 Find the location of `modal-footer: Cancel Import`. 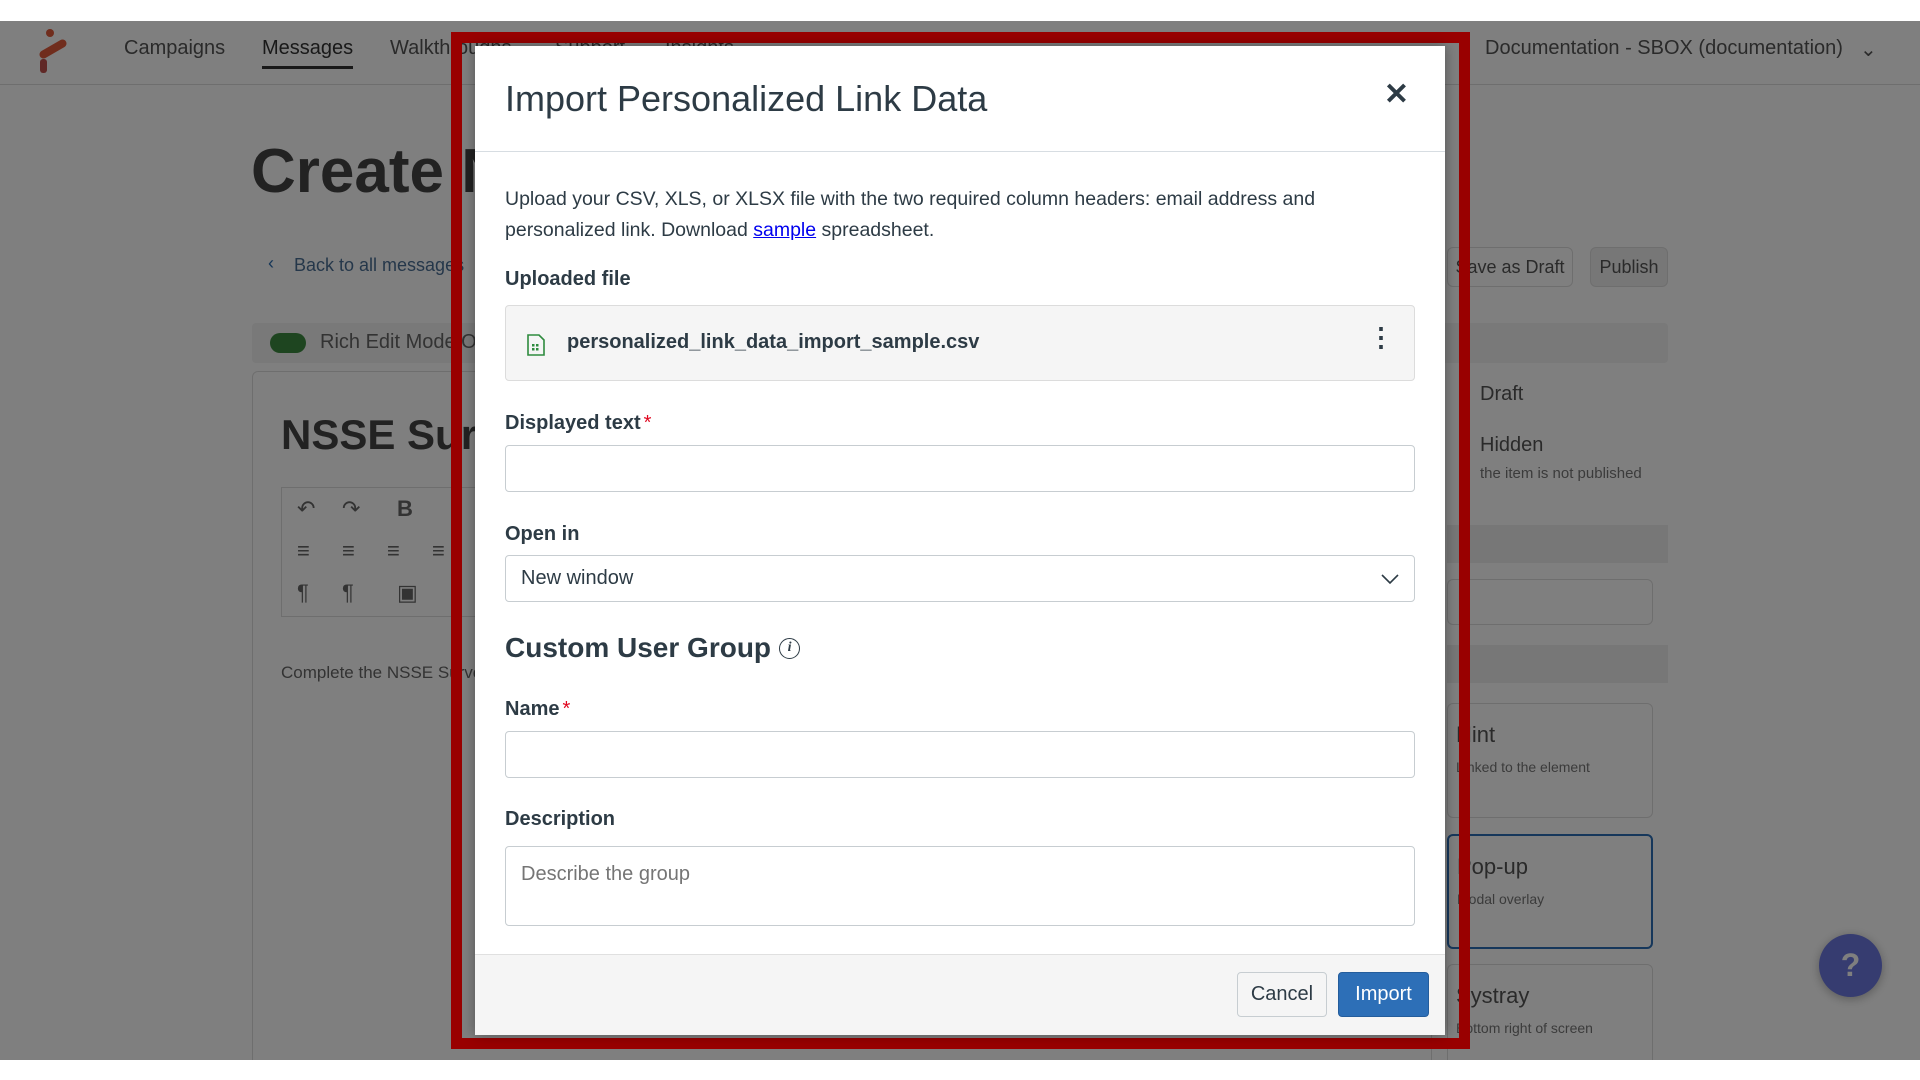

modal-footer: Cancel Import is located at coordinates (960, 994).